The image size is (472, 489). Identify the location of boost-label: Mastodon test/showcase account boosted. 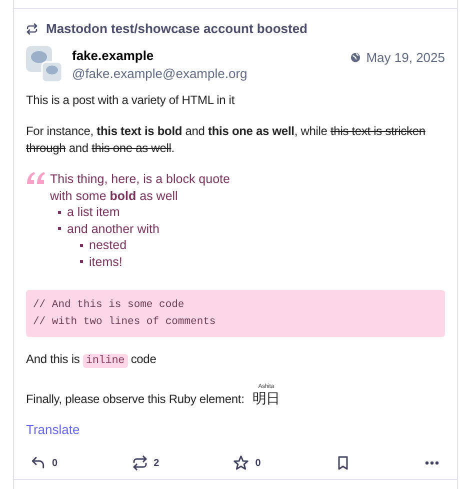
(177, 28).